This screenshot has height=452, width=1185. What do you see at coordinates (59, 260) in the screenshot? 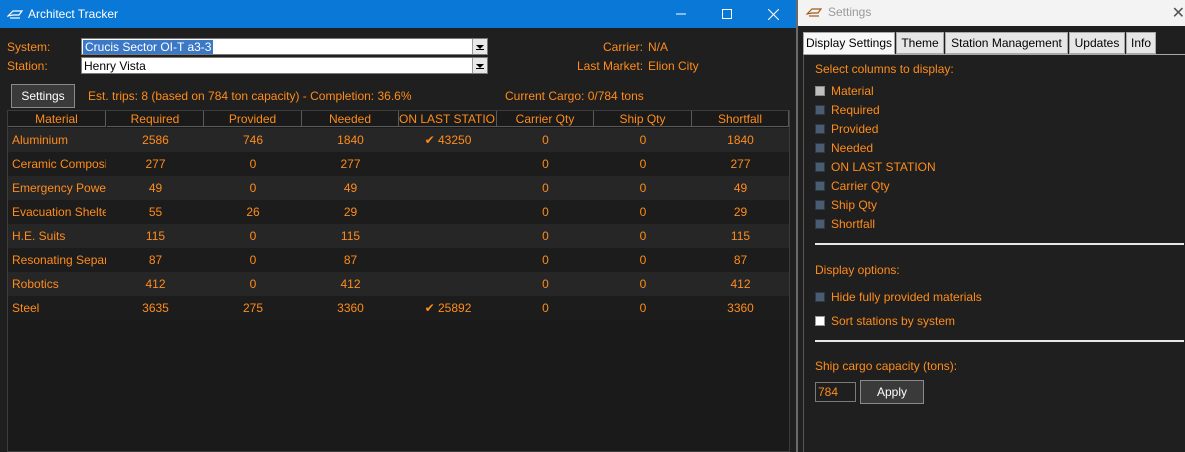
I see `table-cell: Resonating Separators` at bounding box center [59, 260].